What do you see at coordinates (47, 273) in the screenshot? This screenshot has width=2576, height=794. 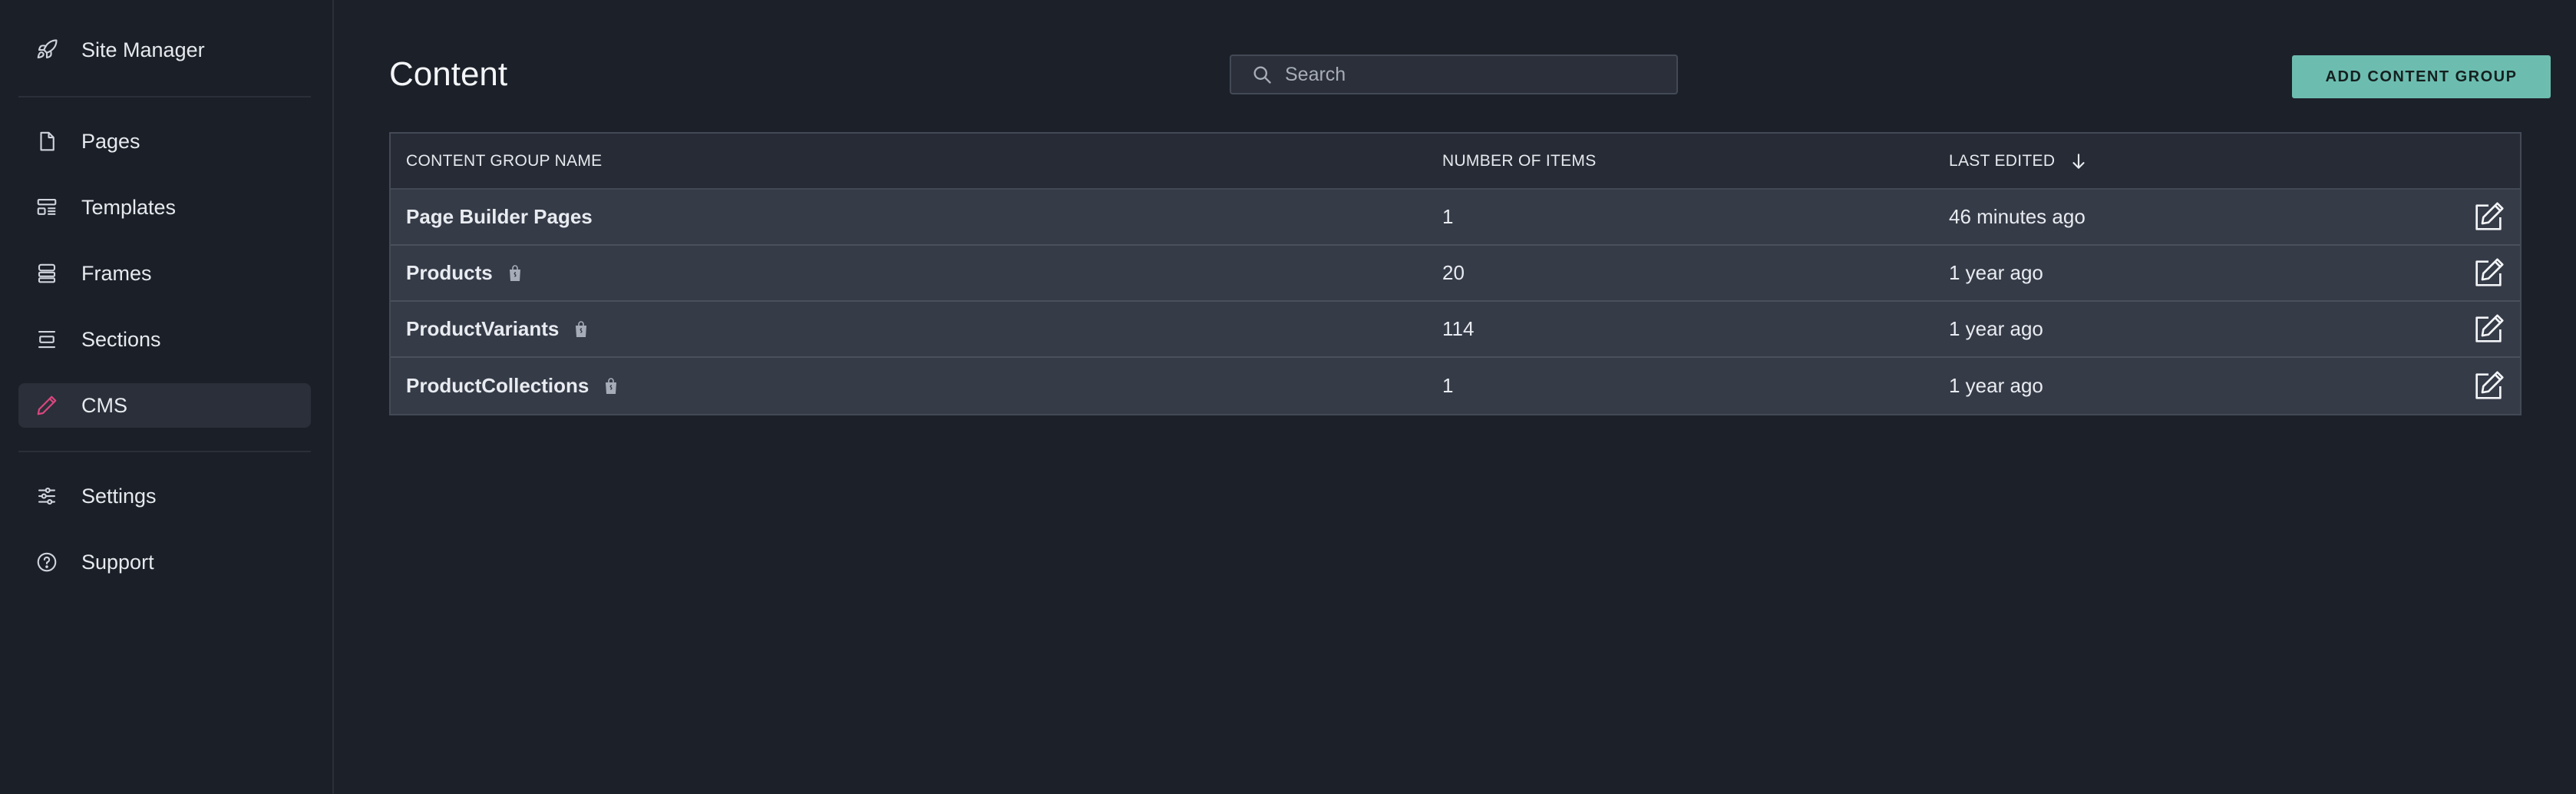 I see `frames-icon` at bounding box center [47, 273].